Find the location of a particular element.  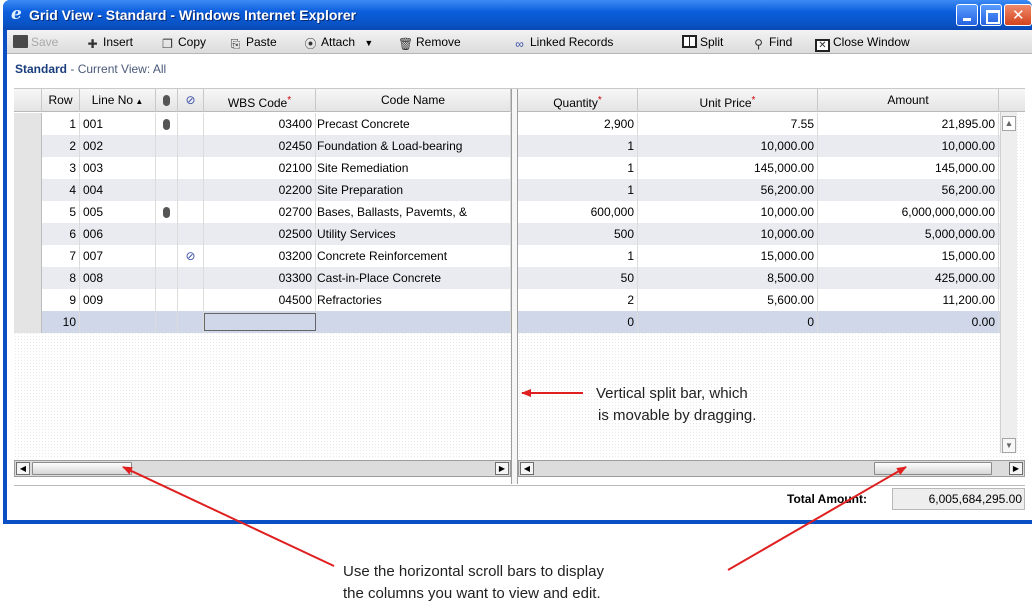

left-horizontal-scrollbar: ◀ ▶ is located at coordinates (262, 468).